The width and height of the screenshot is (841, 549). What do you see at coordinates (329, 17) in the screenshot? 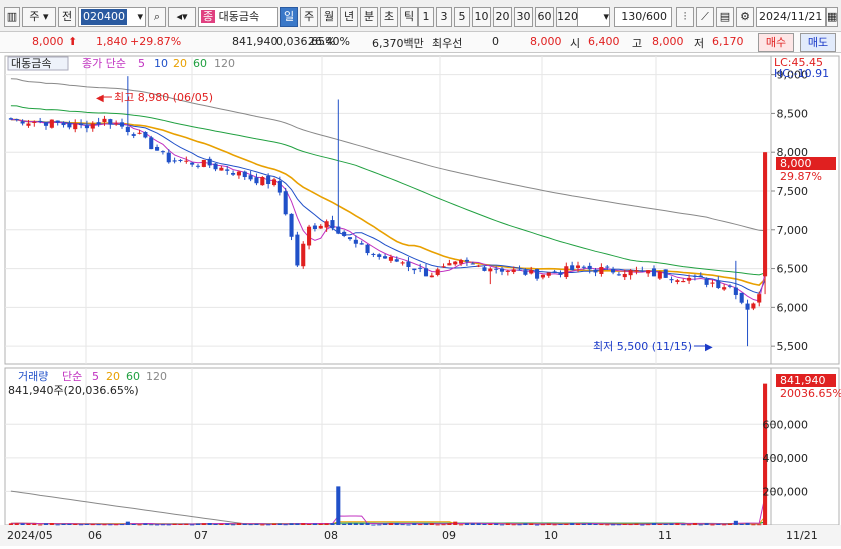
I see `period-tab-2: 월` at bounding box center [329, 17].